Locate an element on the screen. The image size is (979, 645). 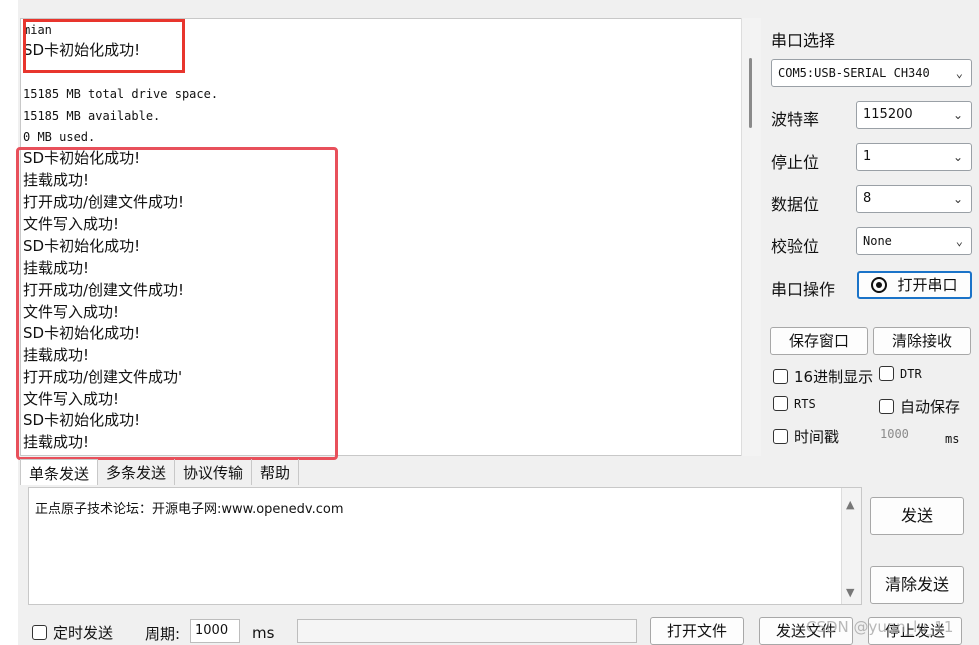
port-value: COM5:USB-SERIAL CH340 is located at coordinates (854, 73).